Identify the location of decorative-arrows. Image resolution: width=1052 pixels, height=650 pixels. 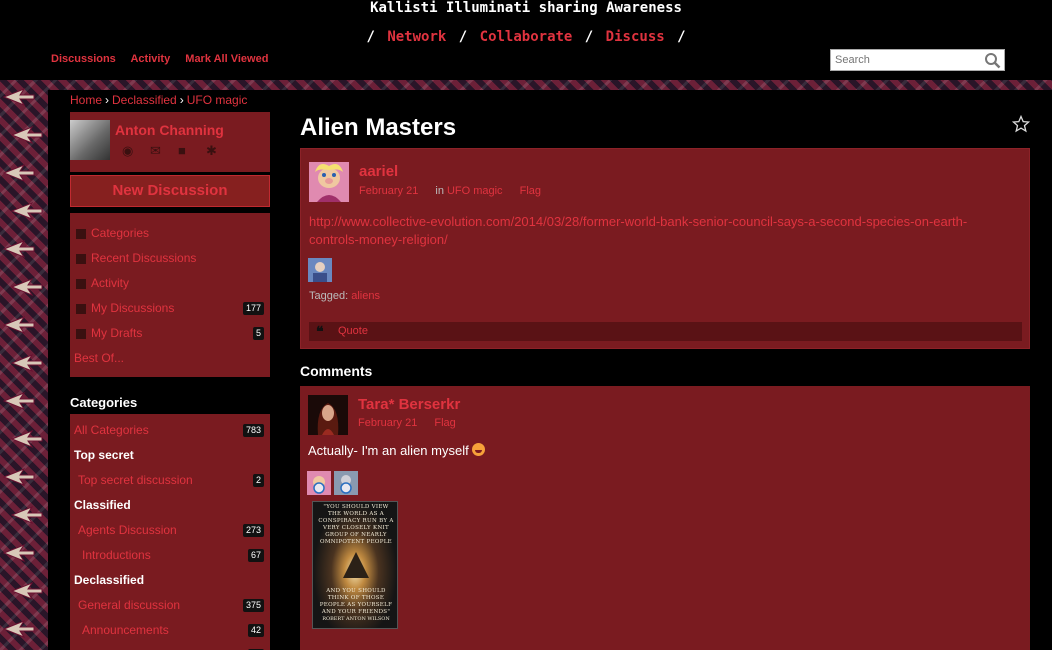
(24, 365).